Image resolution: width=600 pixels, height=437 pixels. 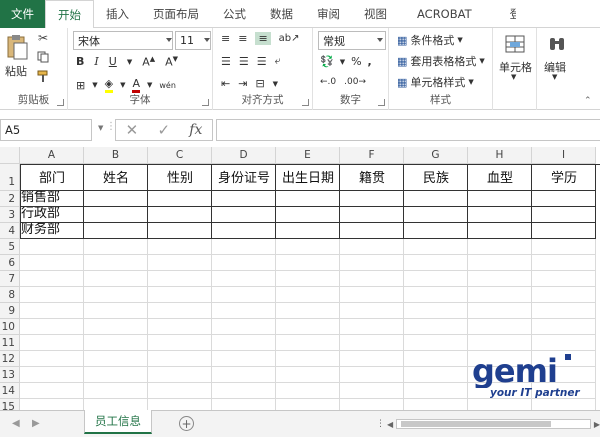 What do you see at coordinates (436, 391) in the screenshot?
I see `cell-g14` at bounding box center [436, 391].